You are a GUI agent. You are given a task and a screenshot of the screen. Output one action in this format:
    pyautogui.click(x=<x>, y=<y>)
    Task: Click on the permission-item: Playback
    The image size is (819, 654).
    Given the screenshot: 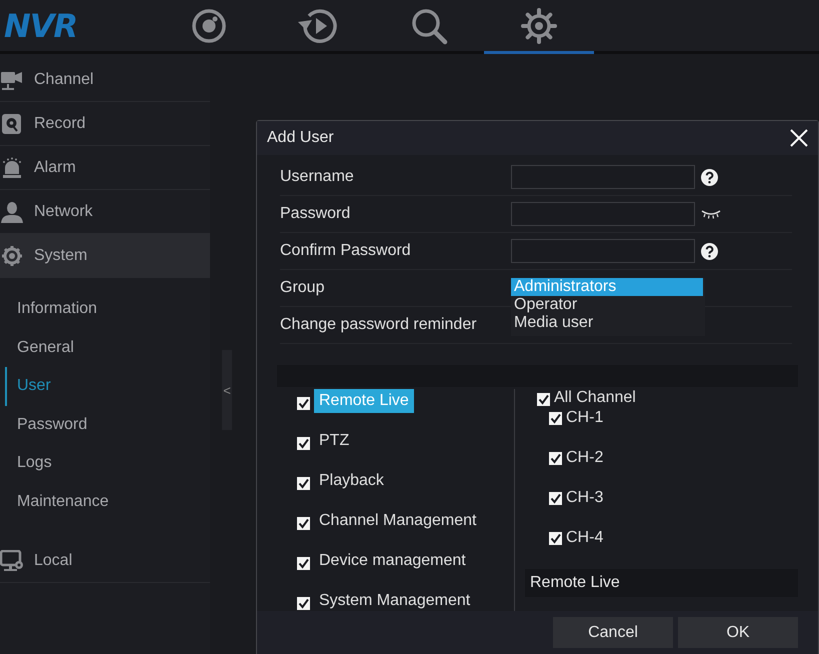 What is the action you would take?
    pyautogui.click(x=351, y=481)
    